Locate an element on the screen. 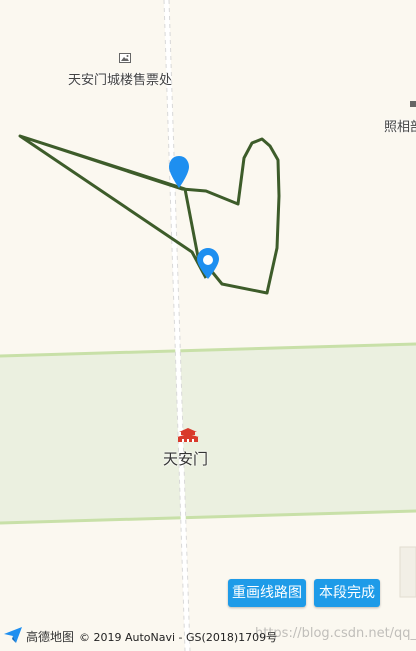 Image resolution: width=416 pixels, height=651 pixels. poi-ticket-office-label: 天安门城楼售票处 is located at coordinates (120, 78).